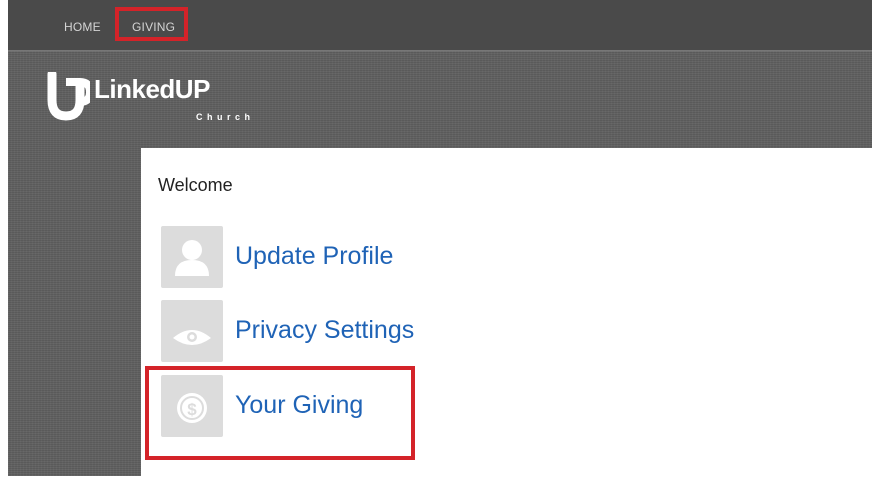 The image size is (872, 485). What do you see at coordinates (192, 331) in the screenshot?
I see `eye-icon` at bounding box center [192, 331].